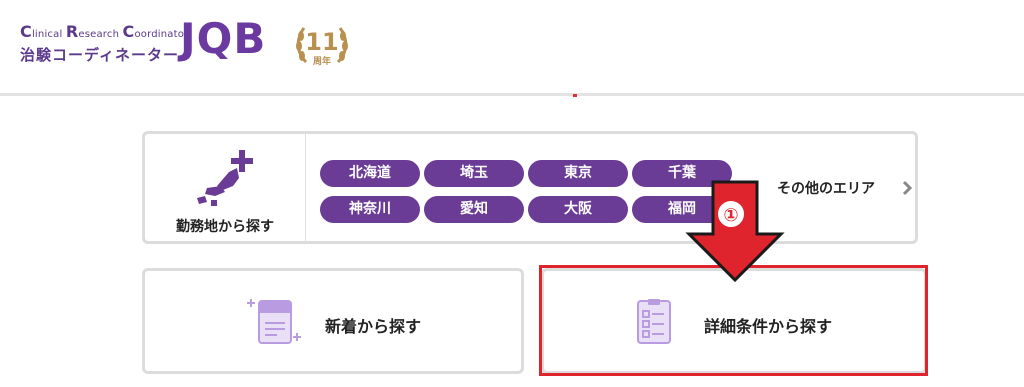 Image resolution: width=1024 pixels, height=387 pixels. Describe the element at coordinates (370, 173) in the screenshot. I see `prefecture-button-hokkaido: 北海道` at that location.